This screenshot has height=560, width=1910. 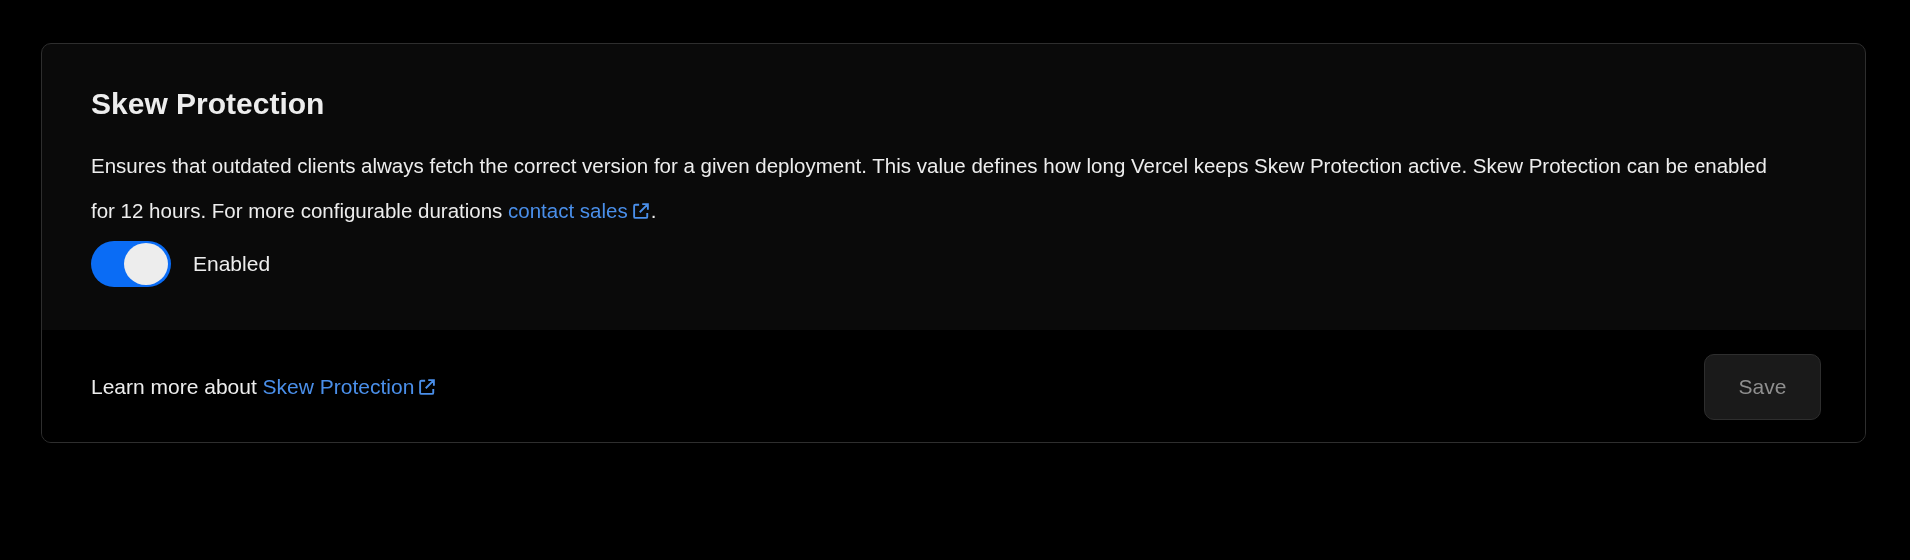 What do you see at coordinates (131, 264) in the screenshot?
I see `toggle-switch` at bounding box center [131, 264].